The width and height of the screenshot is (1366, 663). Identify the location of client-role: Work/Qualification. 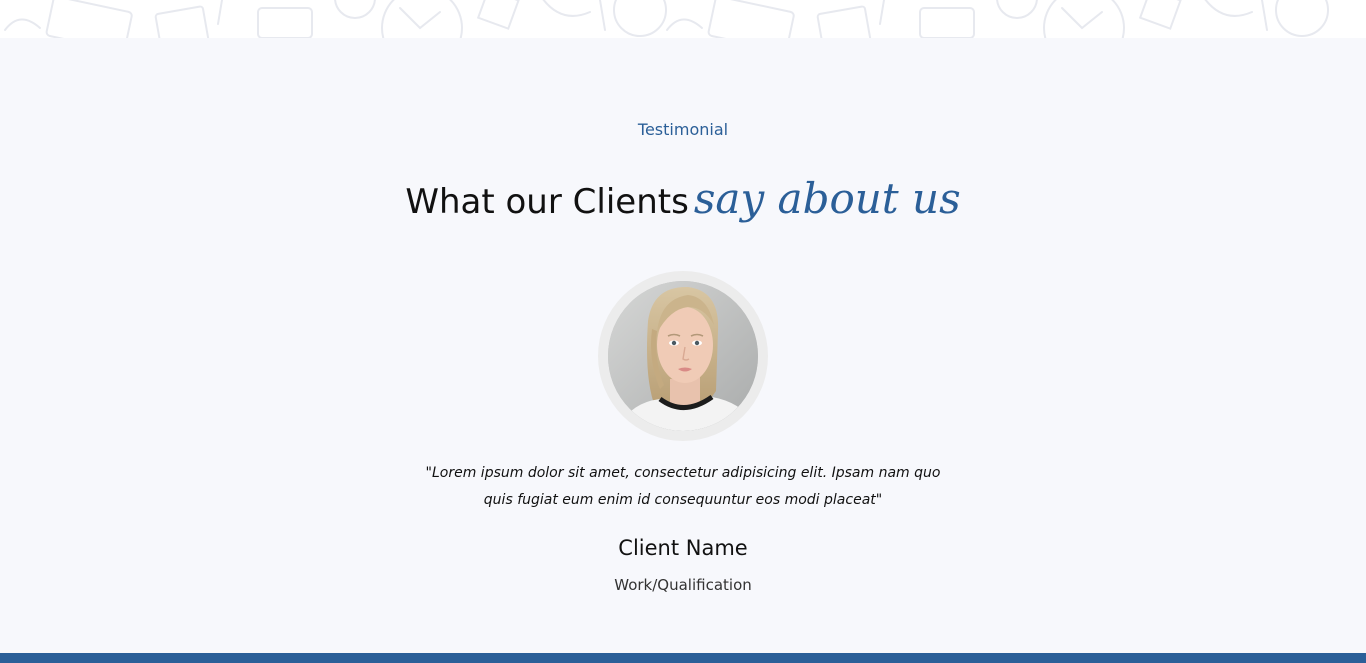
(683, 585).